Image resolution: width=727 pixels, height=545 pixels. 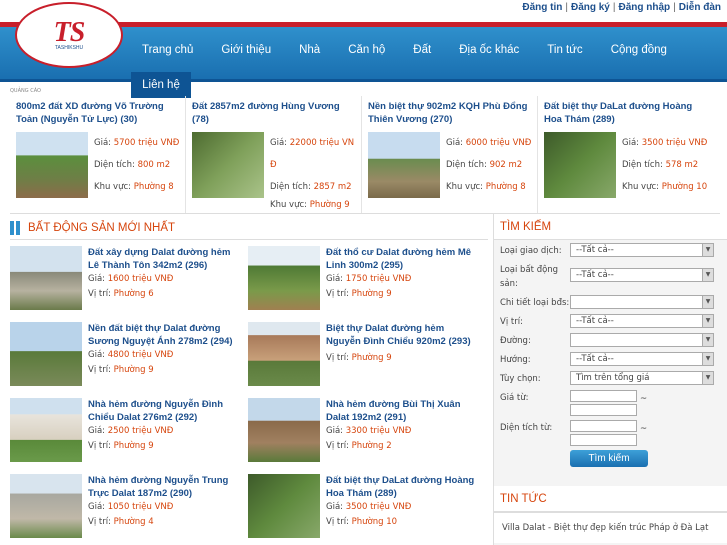 I want to click on price-option-select: Tìm trên tổng giá ▼, so click(x=642, y=378).